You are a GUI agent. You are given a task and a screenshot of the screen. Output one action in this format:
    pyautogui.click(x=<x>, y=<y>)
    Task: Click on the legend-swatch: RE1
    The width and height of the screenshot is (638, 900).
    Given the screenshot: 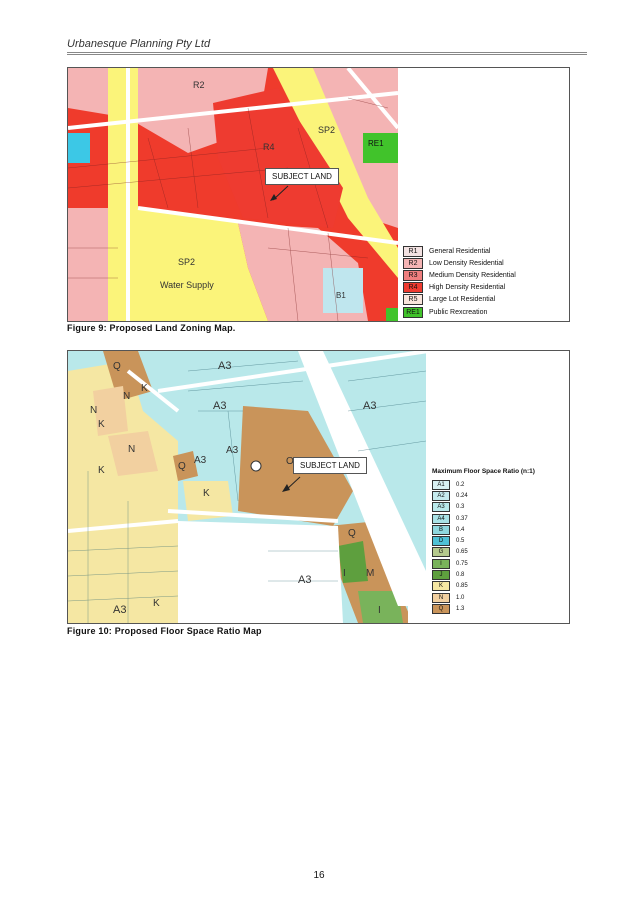 What is the action you would take?
    pyautogui.click(x=413, y=312)
    